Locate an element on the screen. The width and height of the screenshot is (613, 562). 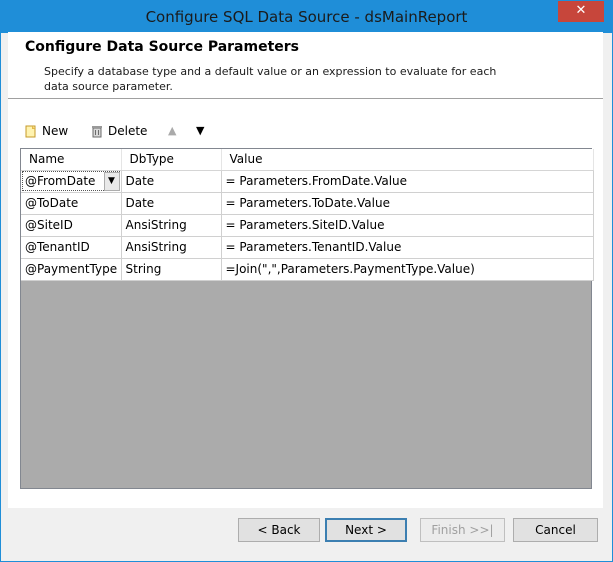
finish-button: Finish >>| is located at coordinates (462, 530).